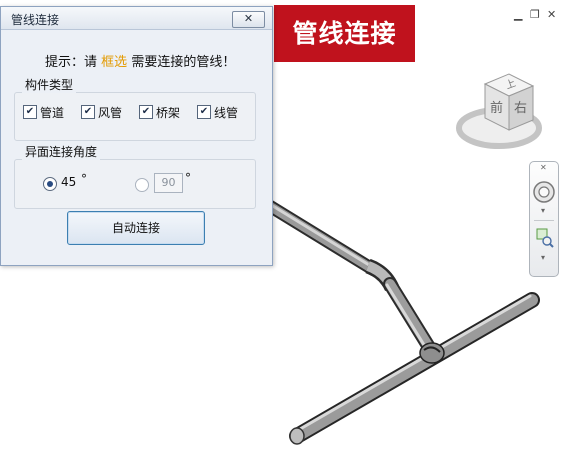 Image resolution: width=564 pixels, height=464 pixels. I want to click on radio-selected-dot, so click(50, 184).